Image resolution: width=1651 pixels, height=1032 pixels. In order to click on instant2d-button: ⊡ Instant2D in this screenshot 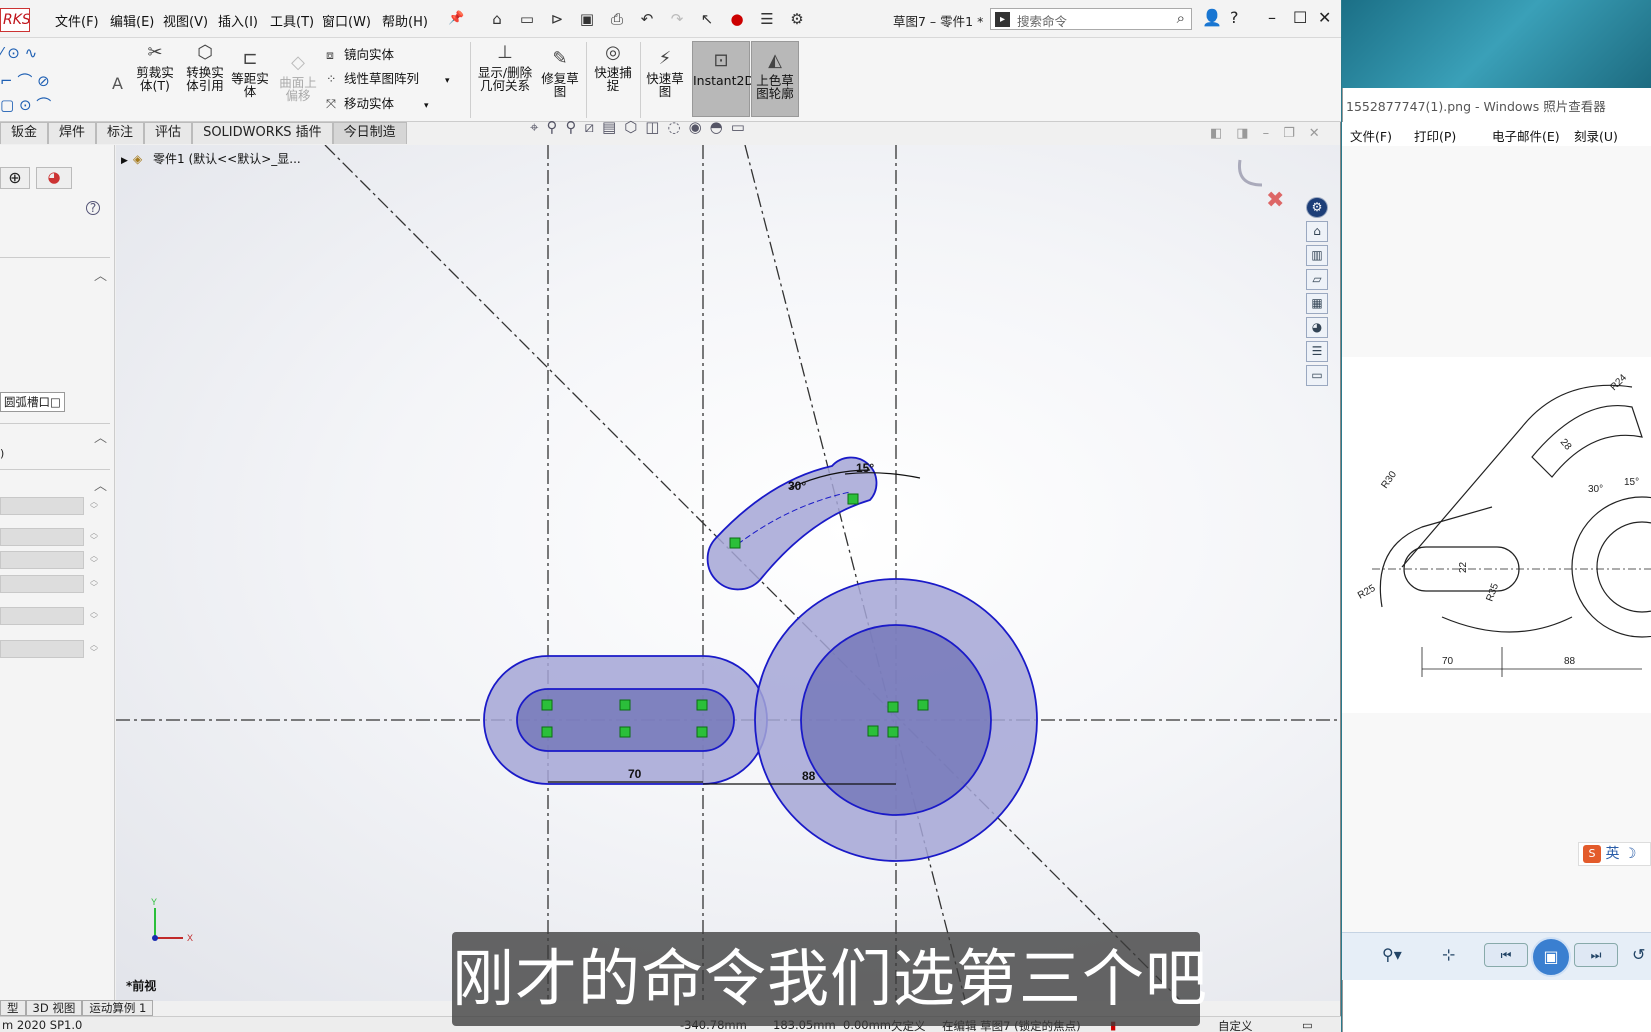, I will do `click(723, 79)`.